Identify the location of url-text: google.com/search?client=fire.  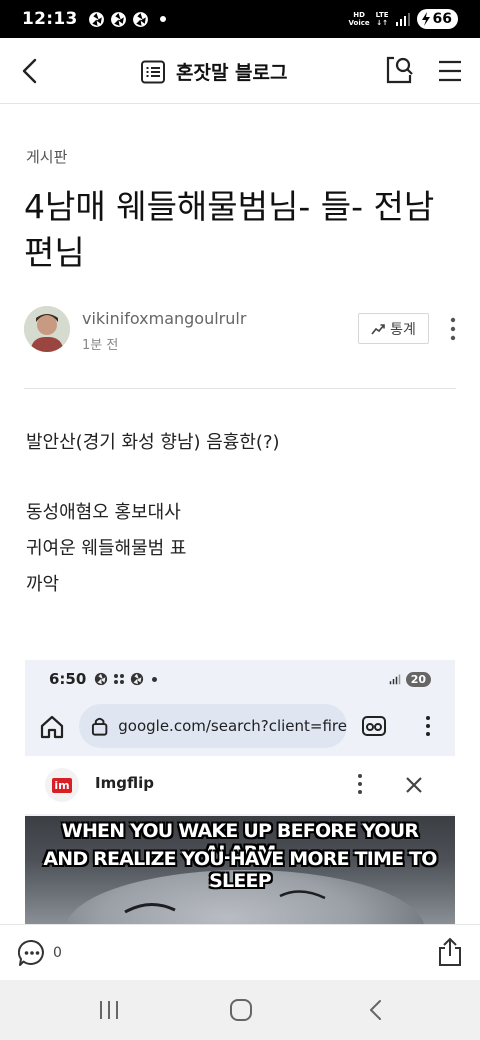
(232, 726).